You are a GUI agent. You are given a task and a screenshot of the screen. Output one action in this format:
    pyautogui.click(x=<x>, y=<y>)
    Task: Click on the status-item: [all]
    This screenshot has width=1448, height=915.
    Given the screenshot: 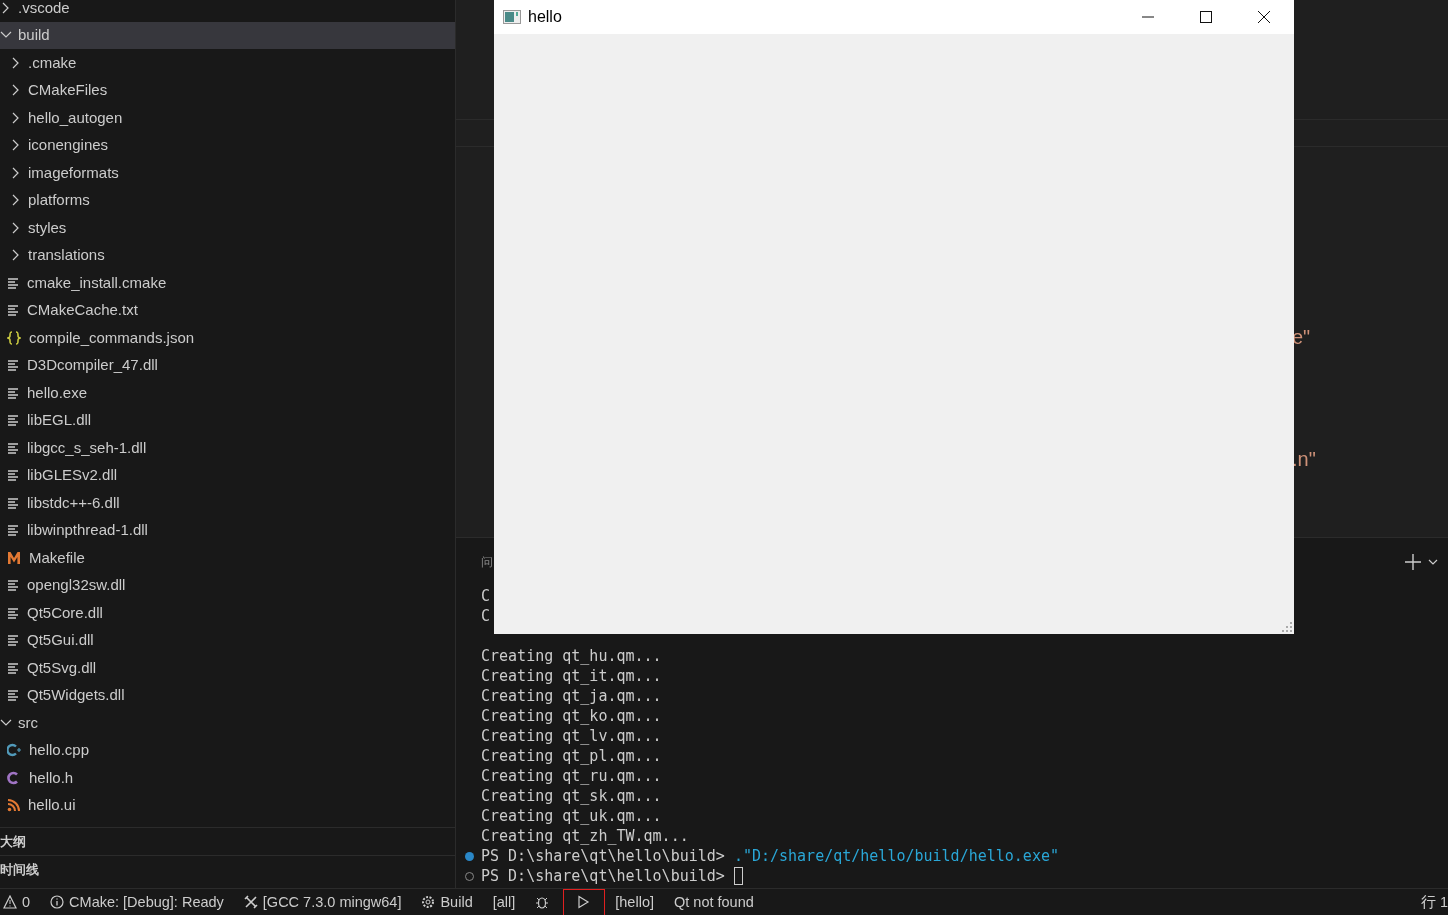 What is the action you would take?
    pyautogui.click(x=504, y=902)
    